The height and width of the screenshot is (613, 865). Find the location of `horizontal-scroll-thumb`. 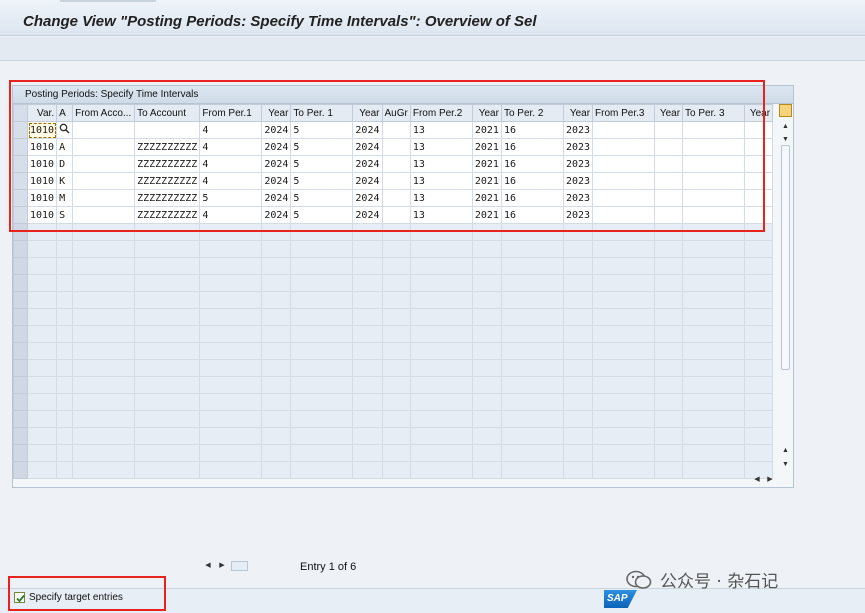

horizontal-scroll-thumb is located at coordinates (239, 566).